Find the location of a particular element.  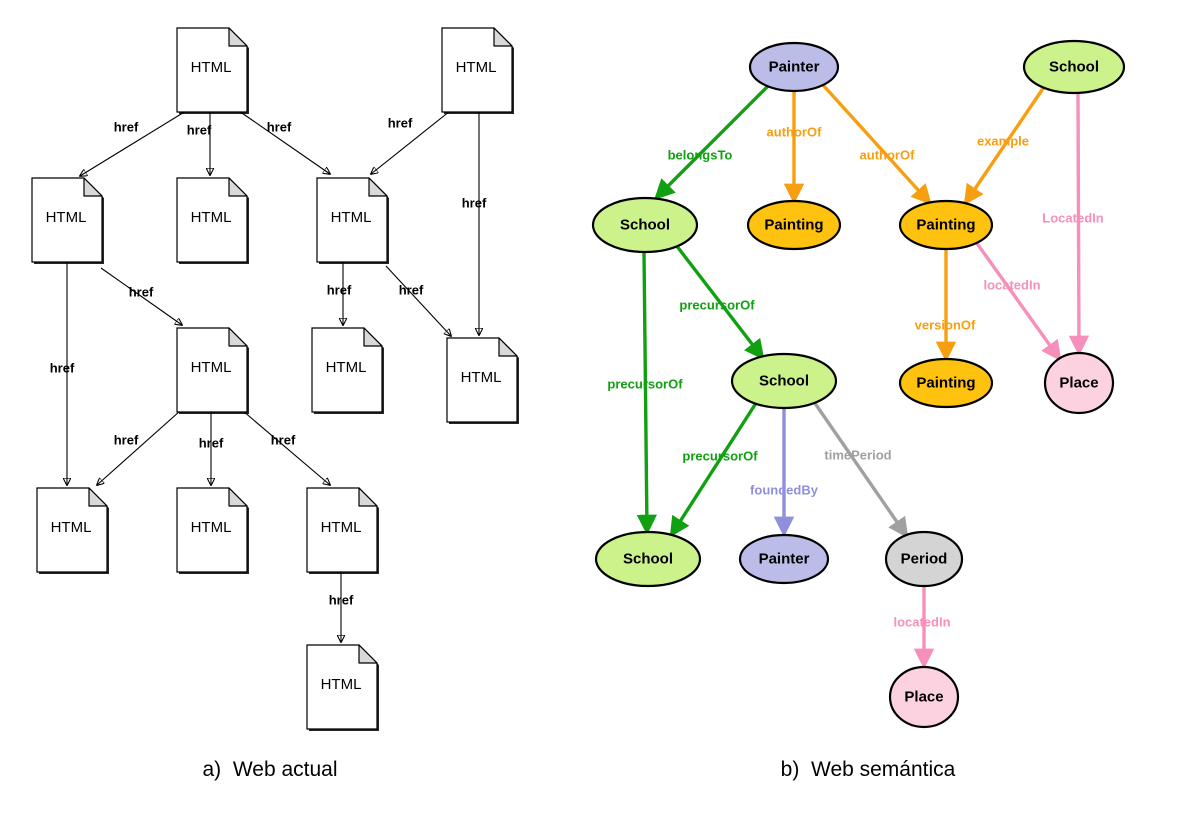

panel-caption-b: b) Web semántica is located at coordinates (868, 769).